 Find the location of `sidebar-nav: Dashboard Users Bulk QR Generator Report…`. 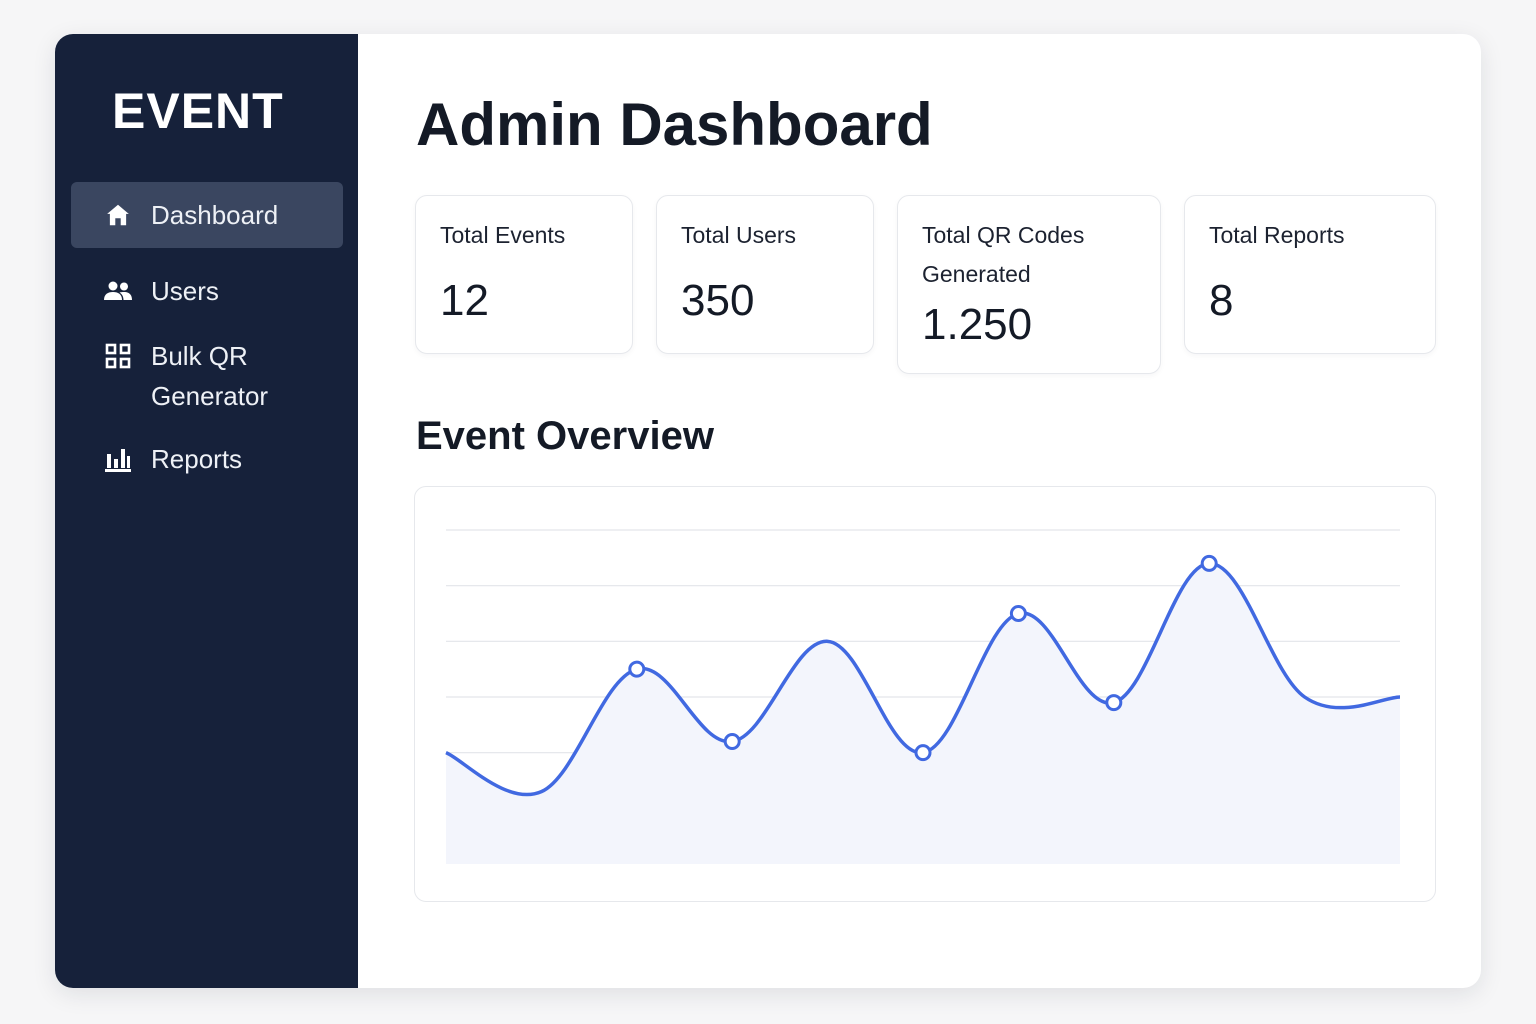

sidebar-nav: Dashboard Users Bulk QR Generator Report… is located at coordinates (207, 337).